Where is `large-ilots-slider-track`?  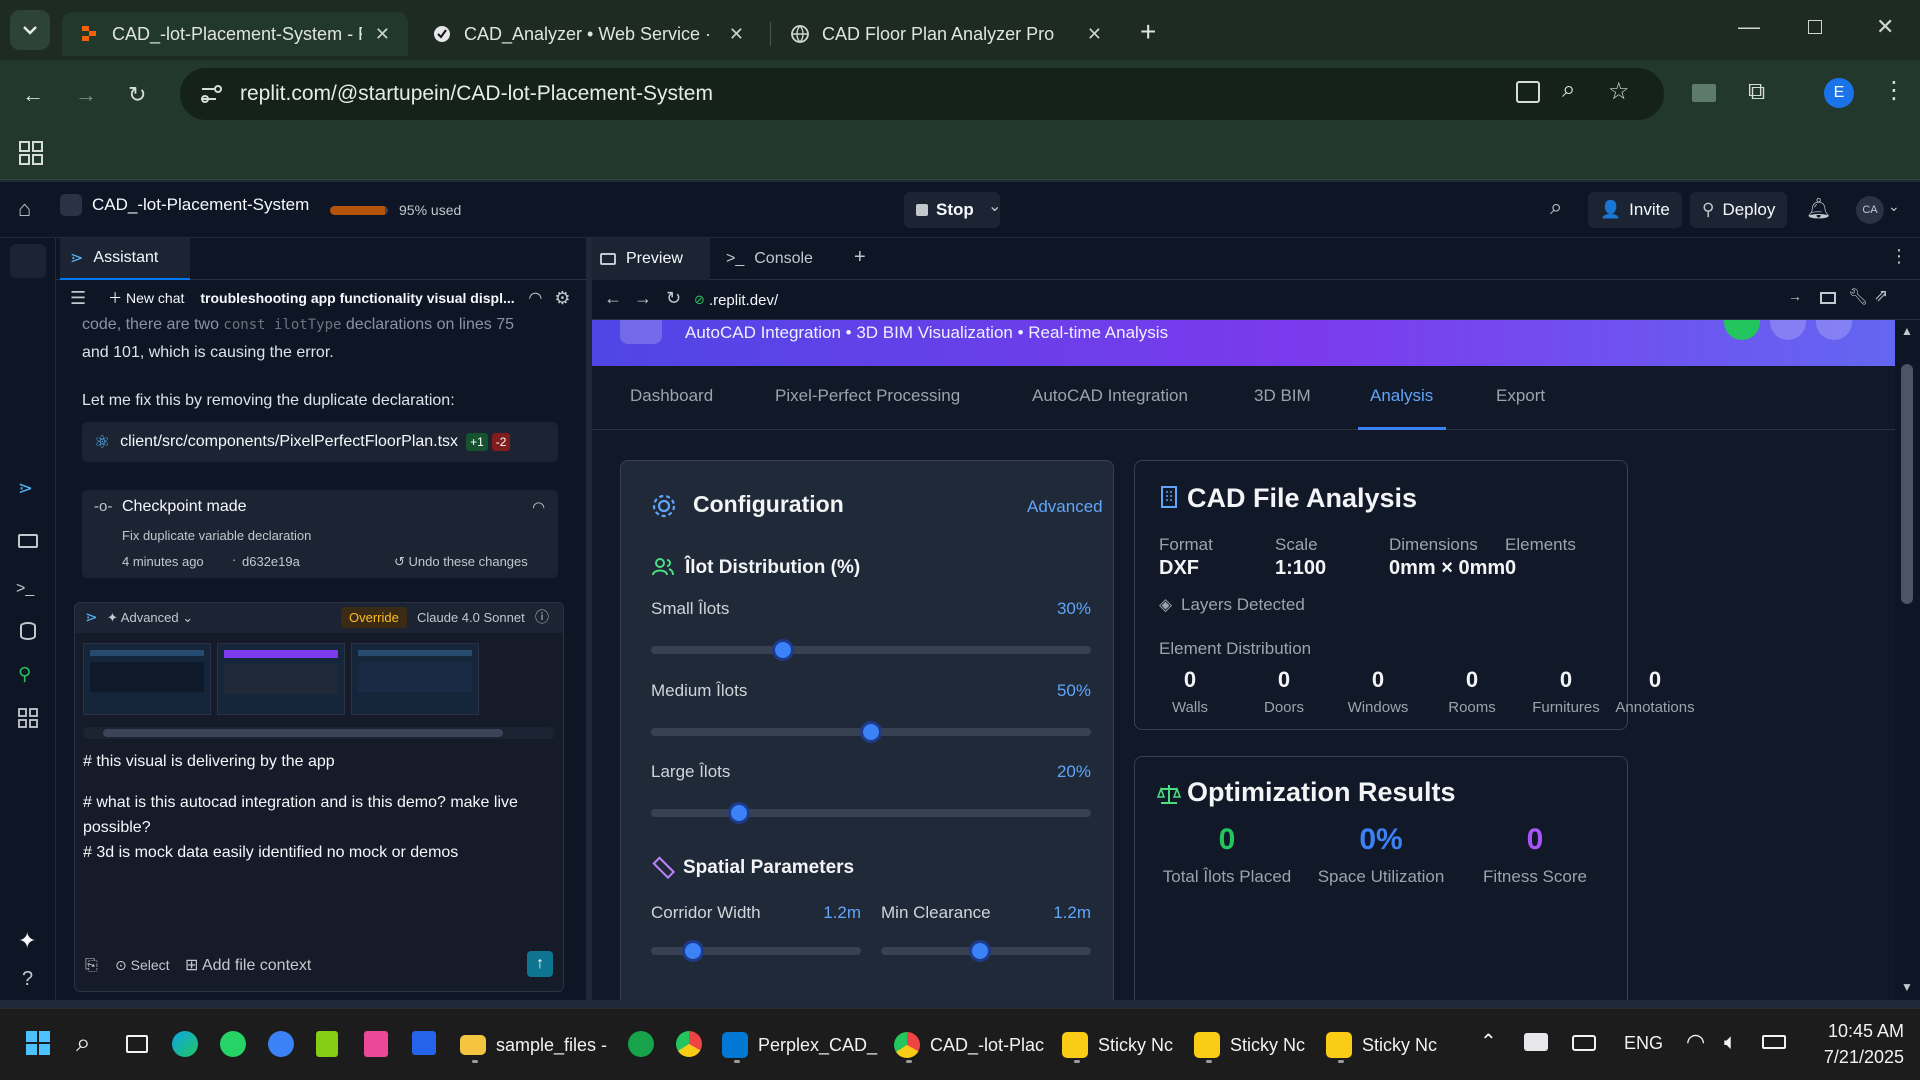 large-ilots-slider-track is located at coordinates (871, 813).